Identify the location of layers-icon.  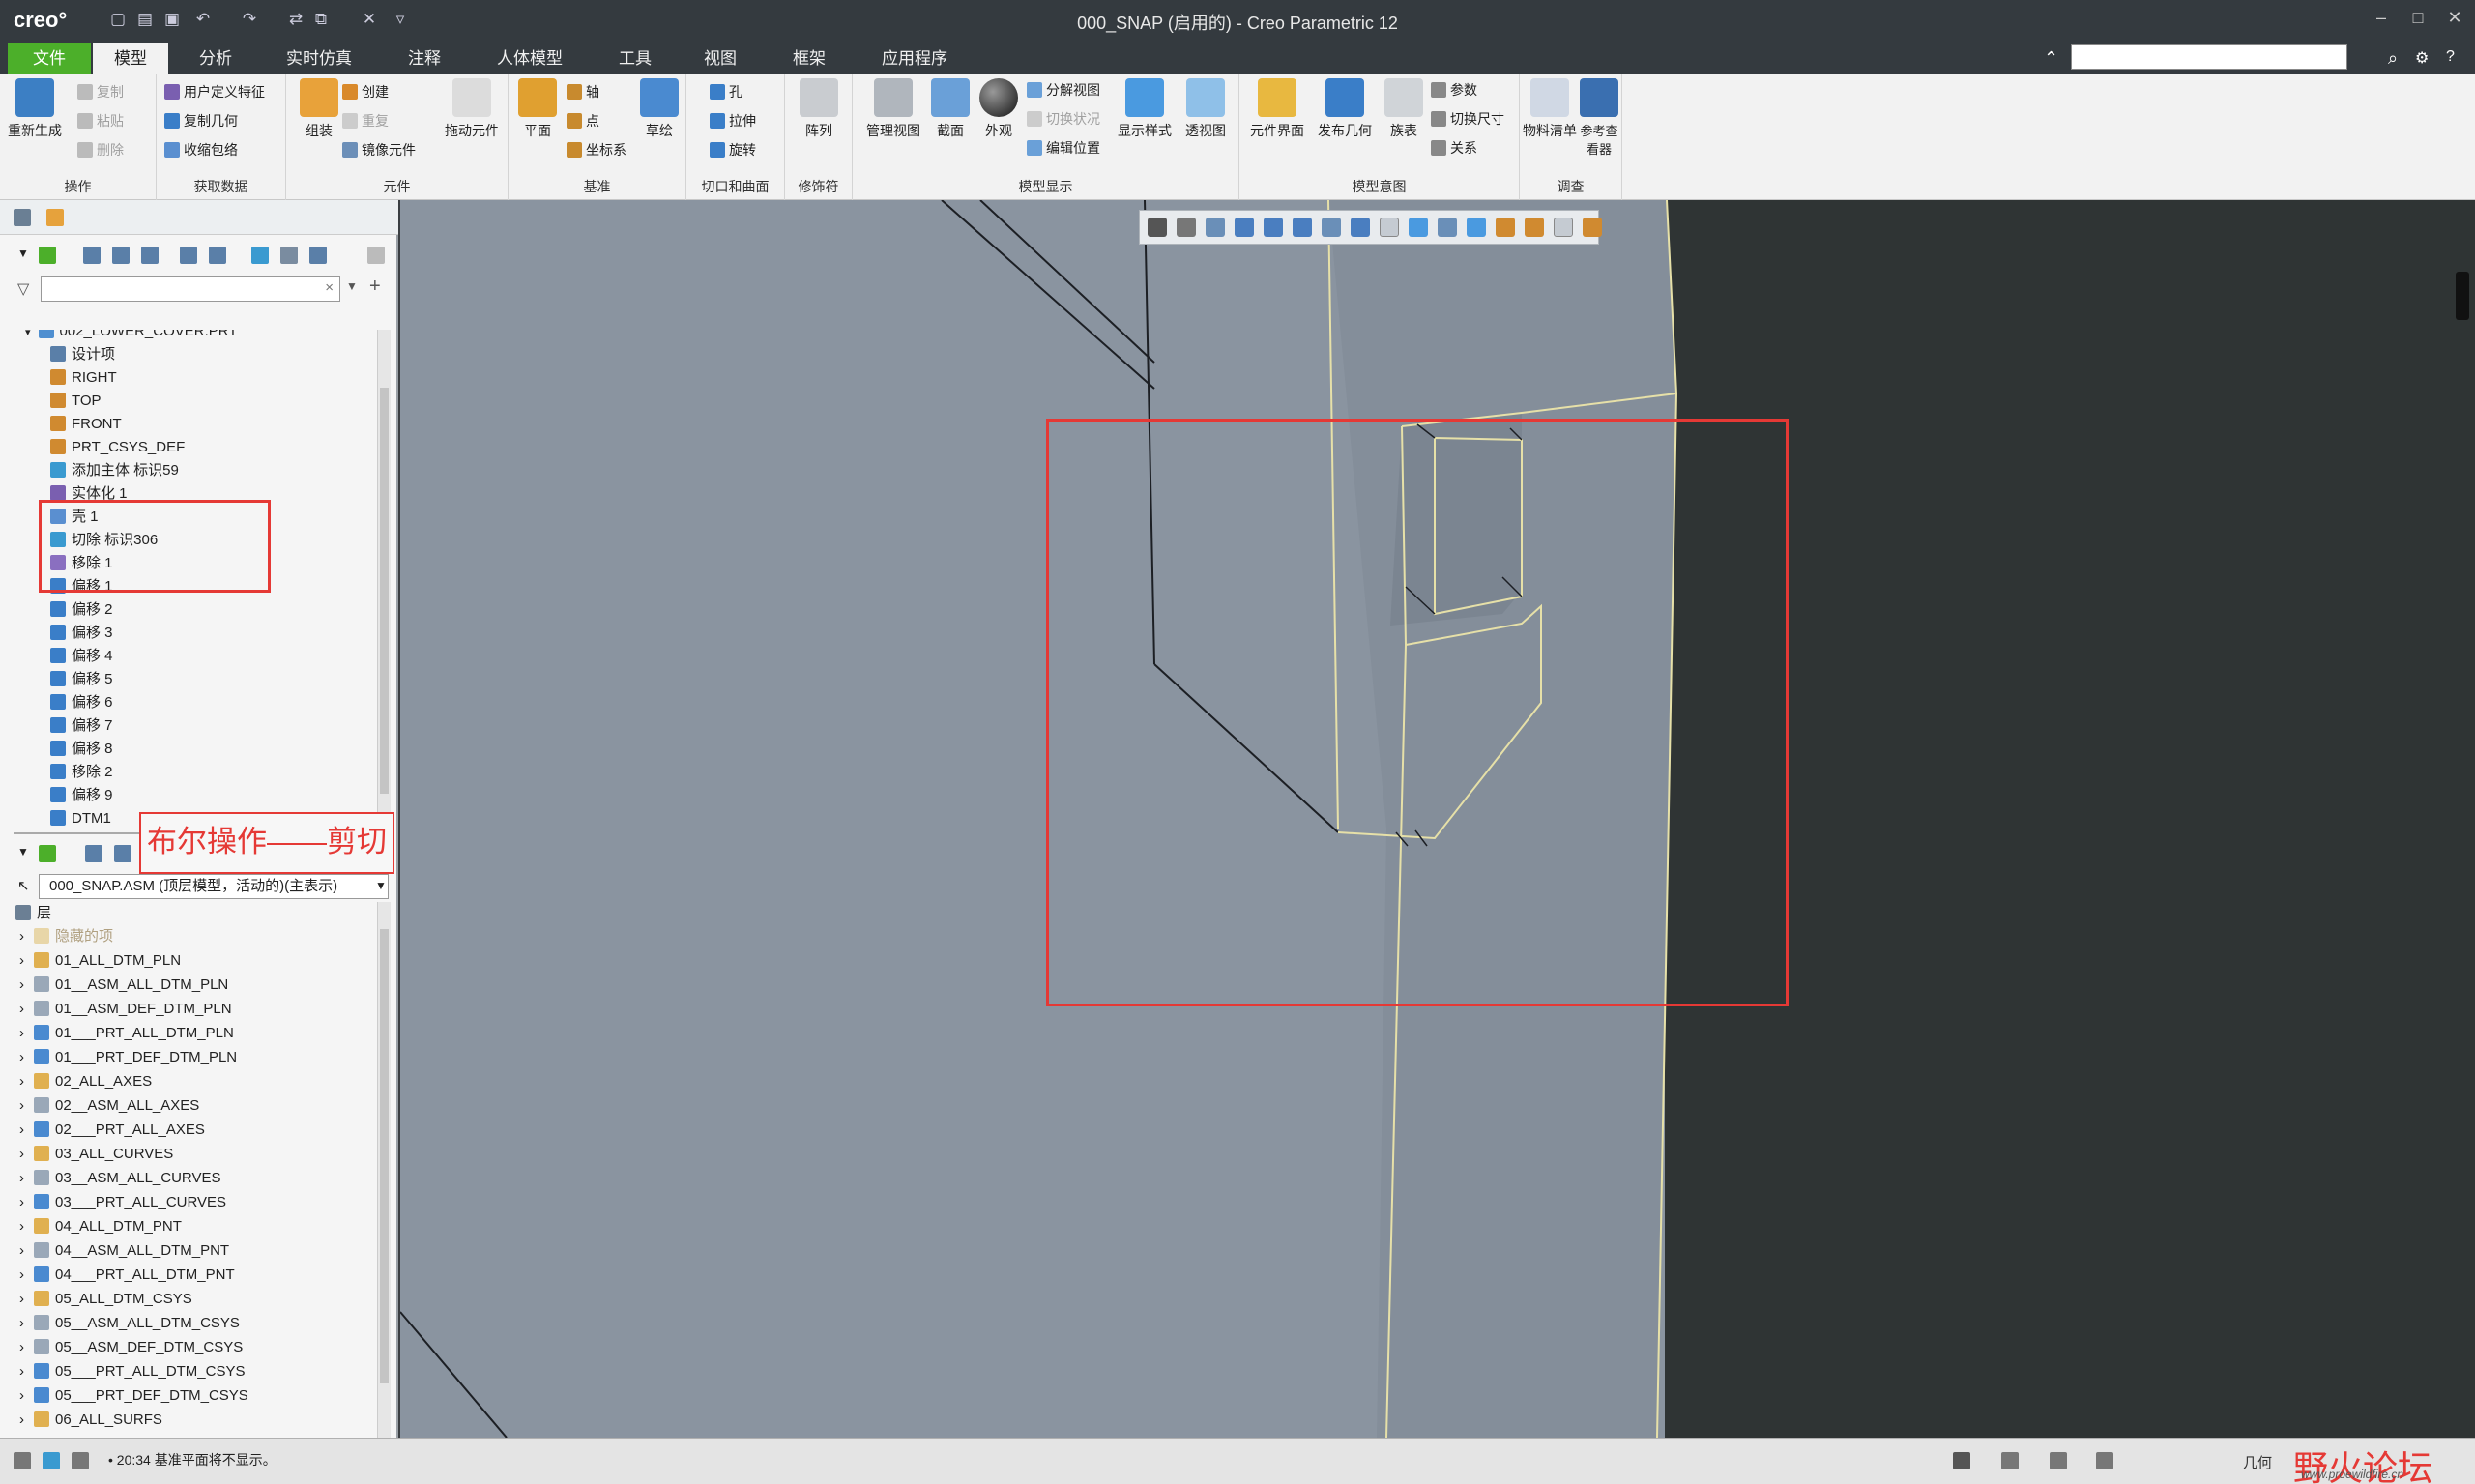
(260, 256).